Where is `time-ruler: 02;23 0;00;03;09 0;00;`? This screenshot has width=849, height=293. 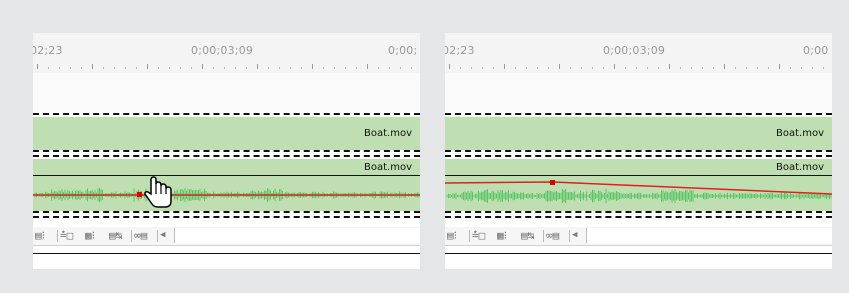 time-ruler: 02;23 0;00;03;09 0;00; is located at coordinates (226, 53).